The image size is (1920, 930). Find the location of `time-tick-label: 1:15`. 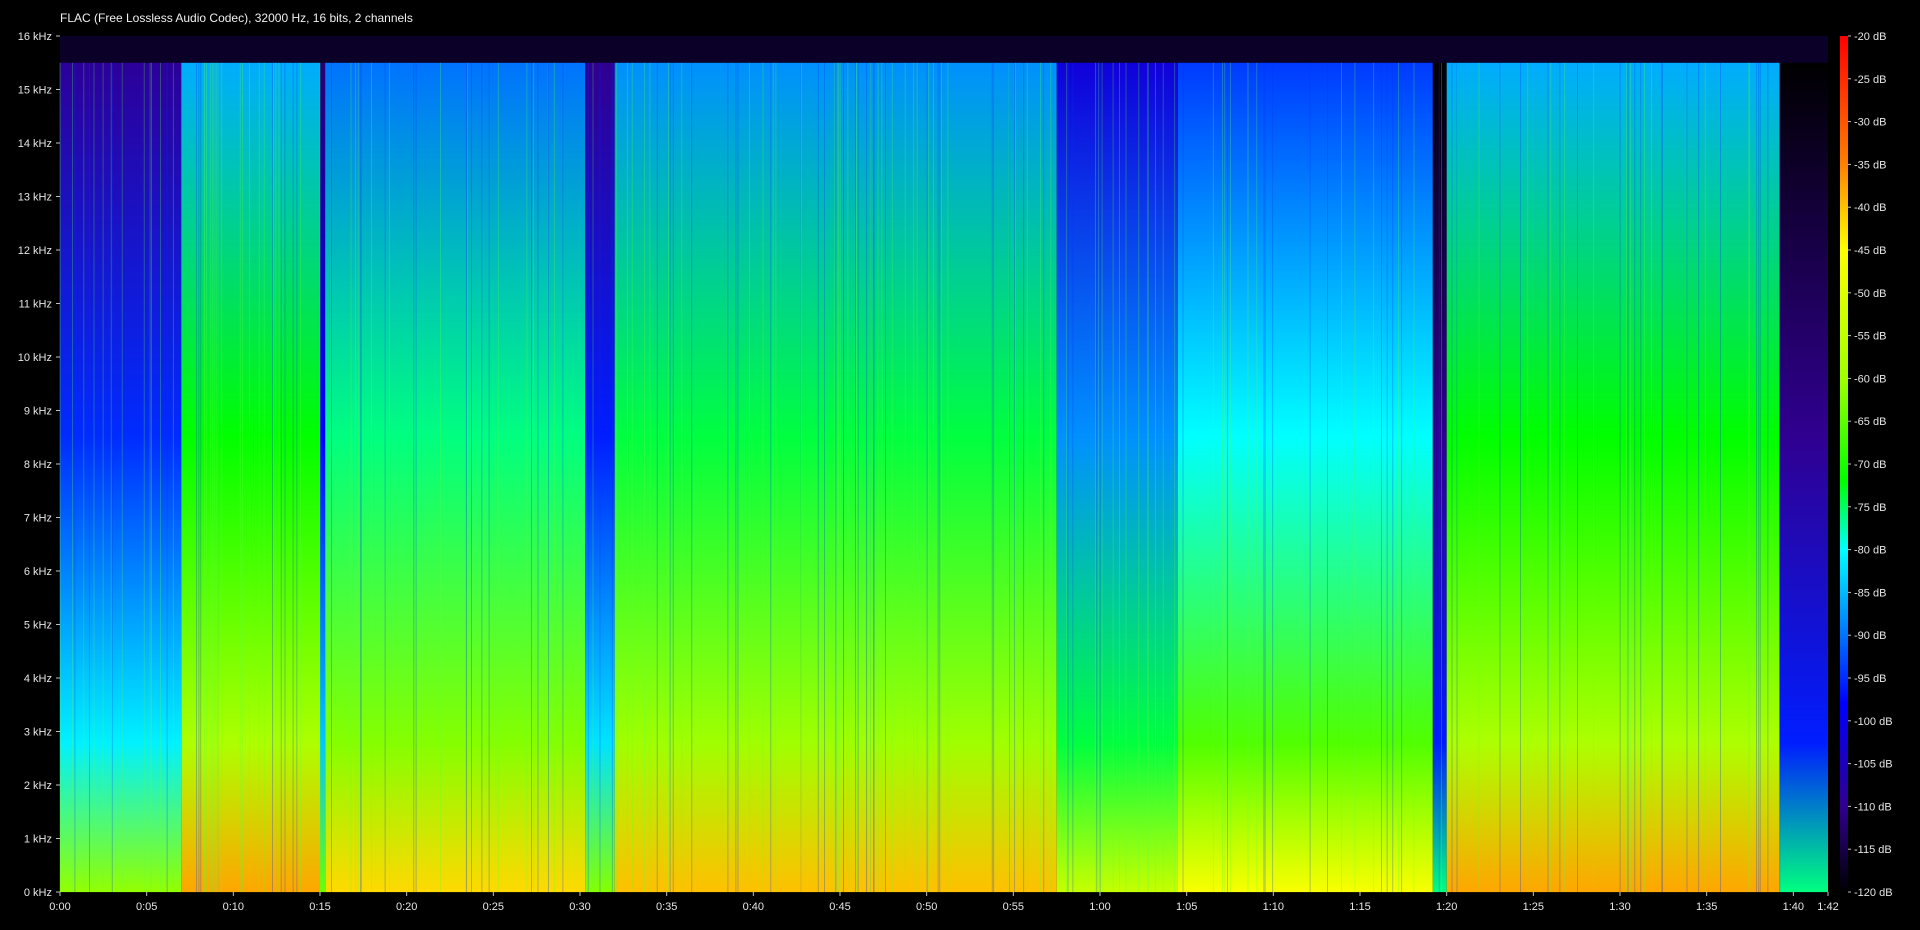

time-tick-label: 1:15 is located at coordinates (1359, 907).